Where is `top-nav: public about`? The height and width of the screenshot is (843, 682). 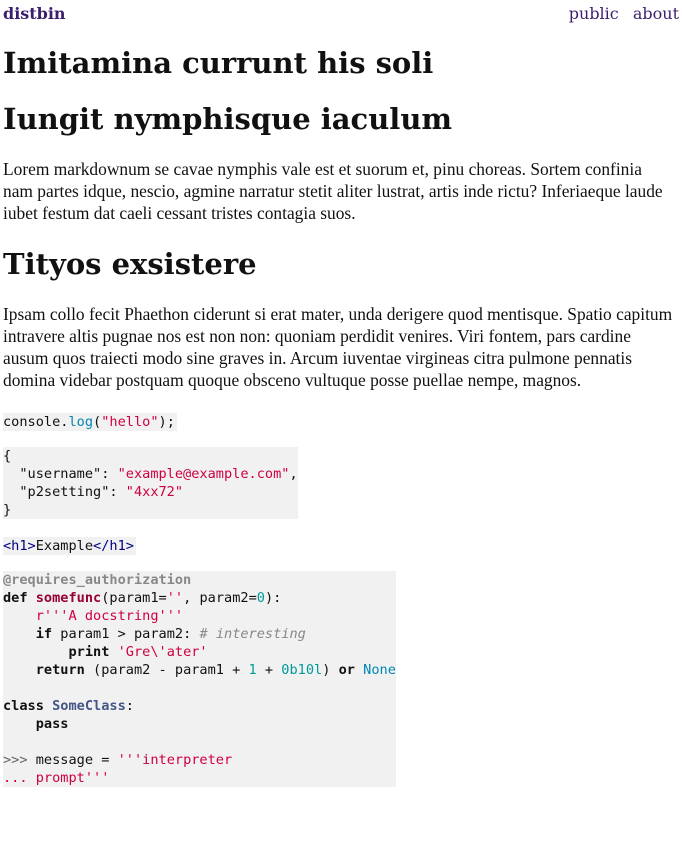
top-nav: public about is located at coordinates (619, 14).